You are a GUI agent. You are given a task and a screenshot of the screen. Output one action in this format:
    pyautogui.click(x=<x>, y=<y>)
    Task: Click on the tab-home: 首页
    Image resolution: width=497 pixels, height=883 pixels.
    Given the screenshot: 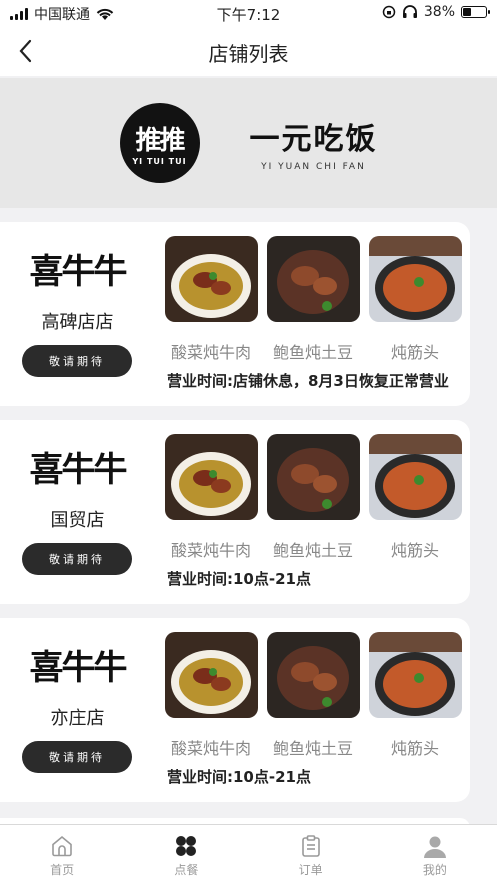 What is the action you would take?
    pyautogui.click(x=62, y=854)
    